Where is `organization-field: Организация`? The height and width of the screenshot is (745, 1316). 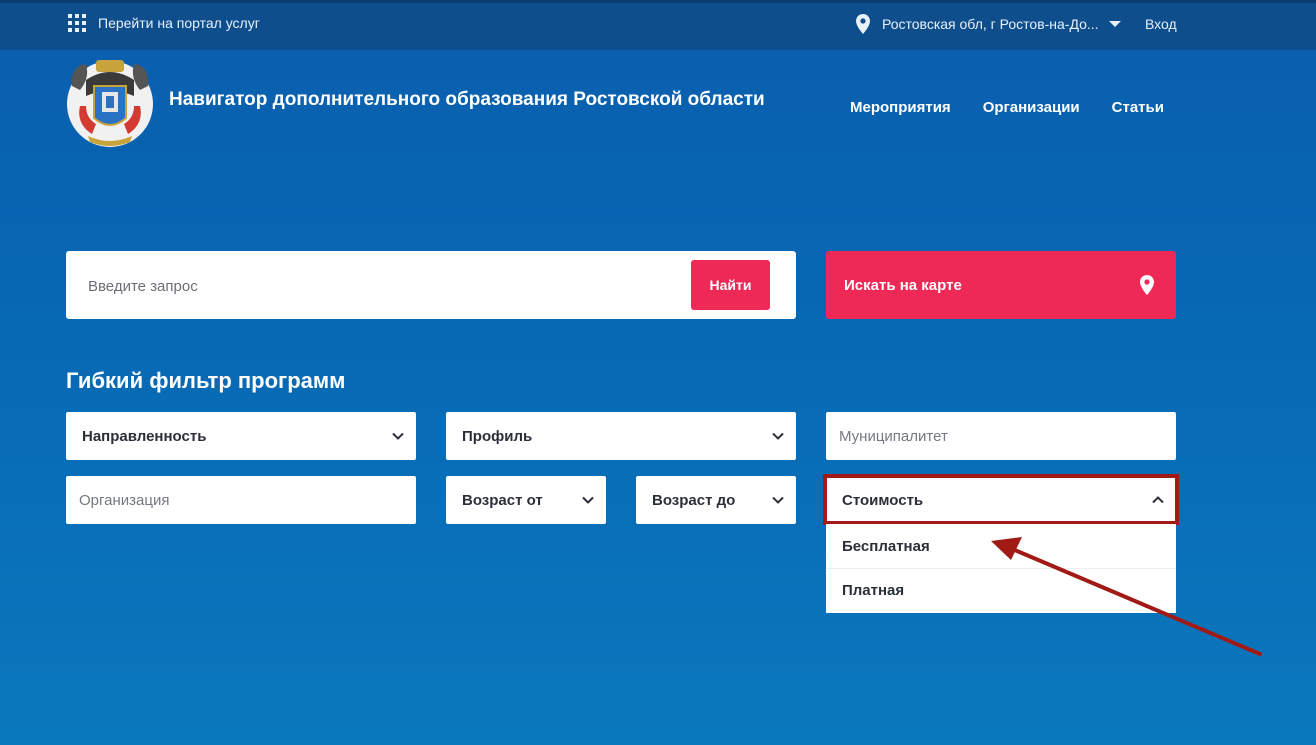
organization-field: Организация is located at coordinates (241, 500).